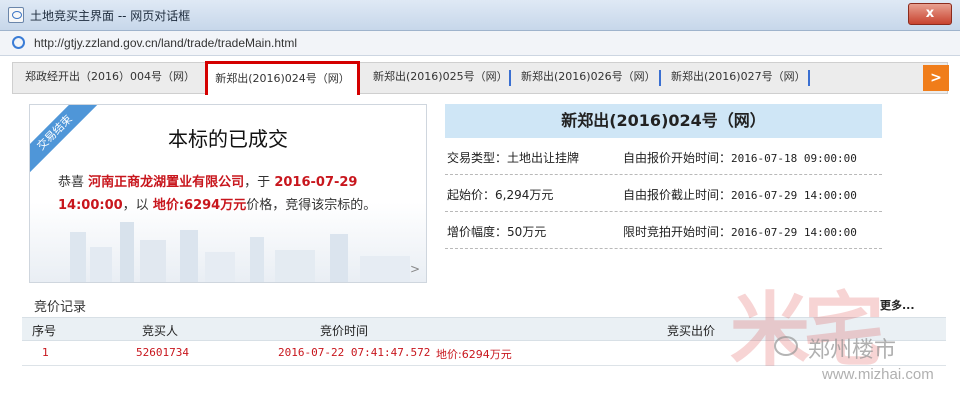  Describe the element at coordinates (354, 352) in the screenshot. I see `bid-time: 2016-07-22 07:41:47.572` at that location.